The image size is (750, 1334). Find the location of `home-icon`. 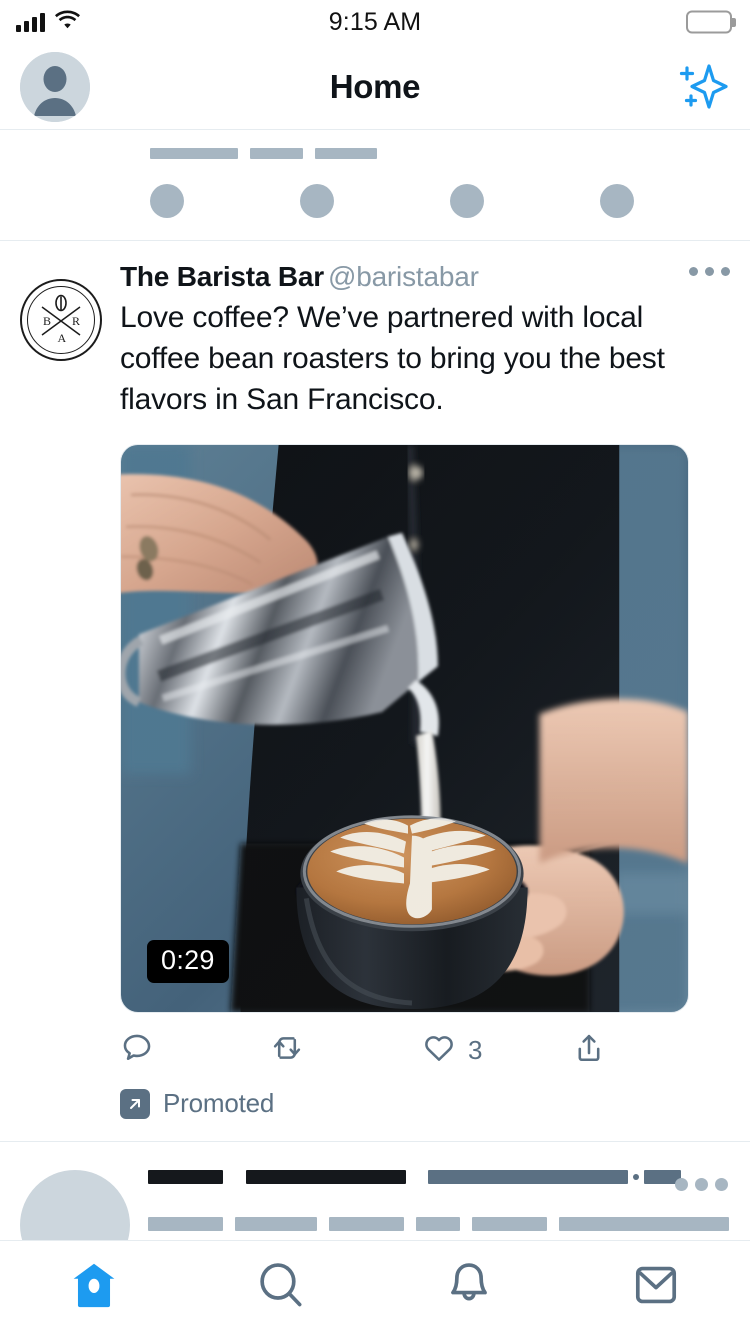

home-icon is located at coordinates (94, 1287).